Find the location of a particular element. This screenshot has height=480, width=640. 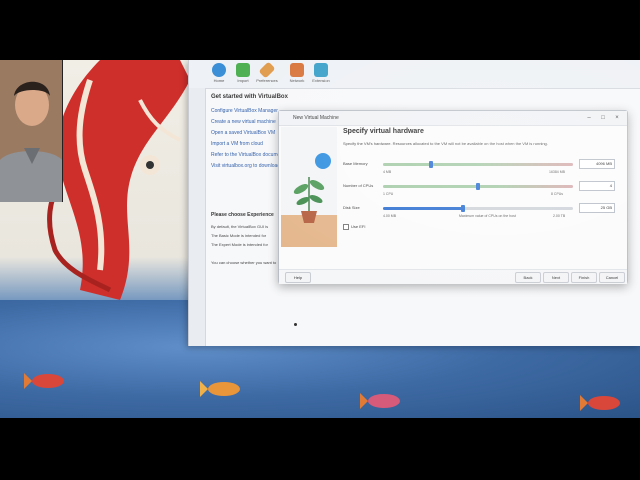

maximize-icon: □ is located at coordinates (603, 118).